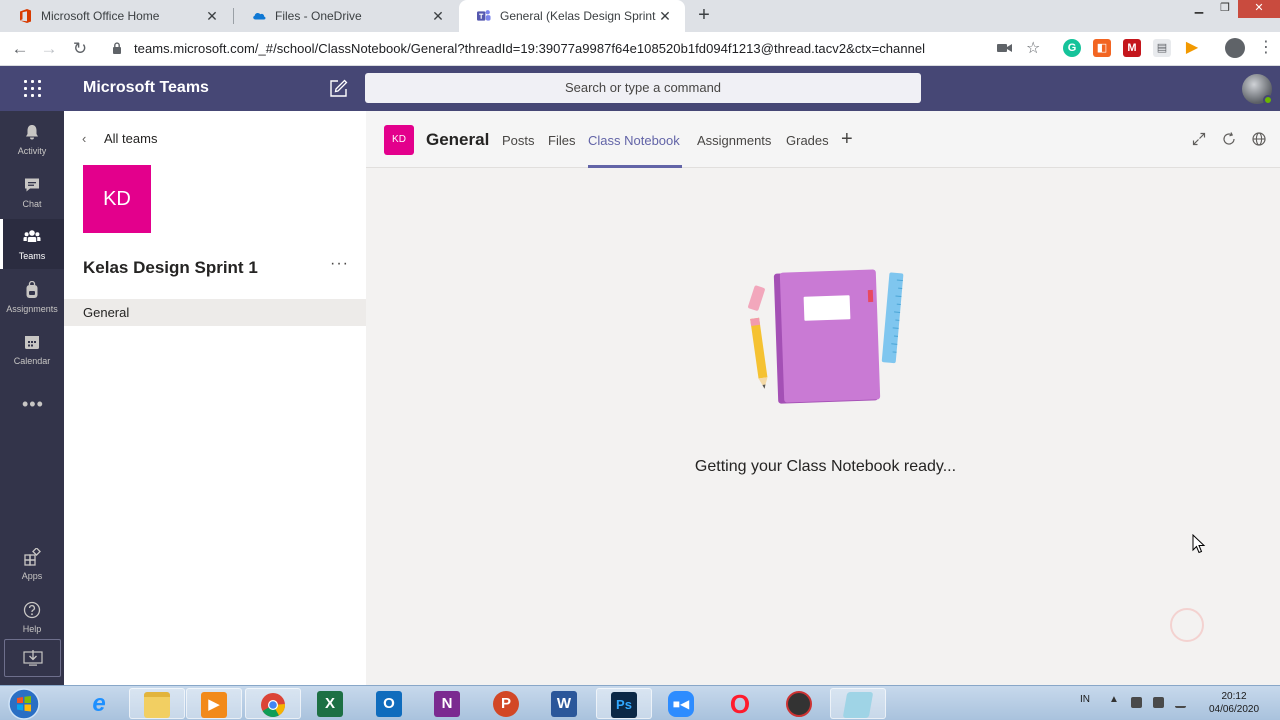 The image size is (1280, 720). I want to click on flag-icon, so click(1136, 702).